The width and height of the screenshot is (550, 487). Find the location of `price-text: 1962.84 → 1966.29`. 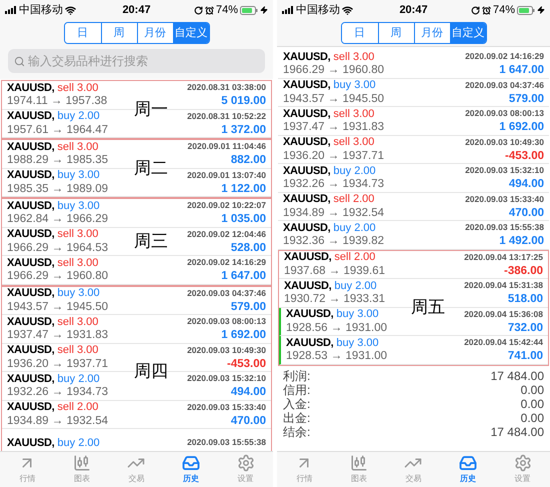

price-text: 1962.84 → 1966.29 is located at coordinates (57, 220).